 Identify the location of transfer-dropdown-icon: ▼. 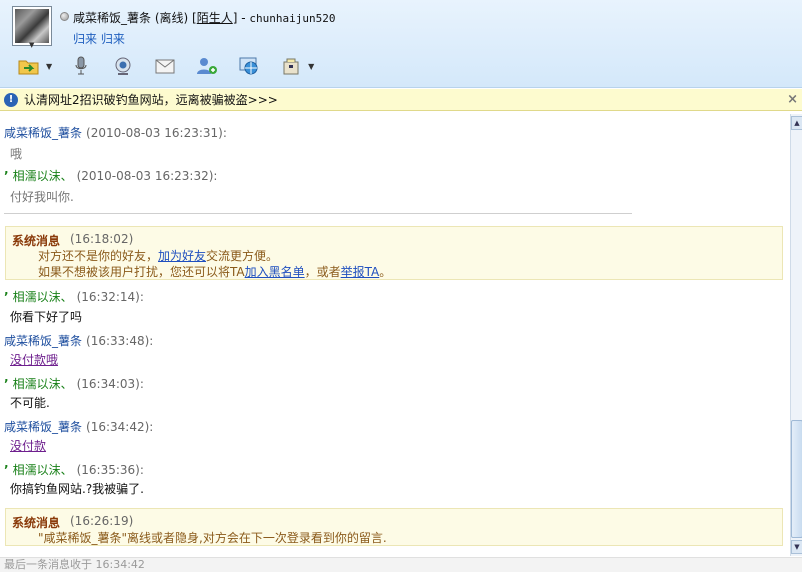
(49, 66).